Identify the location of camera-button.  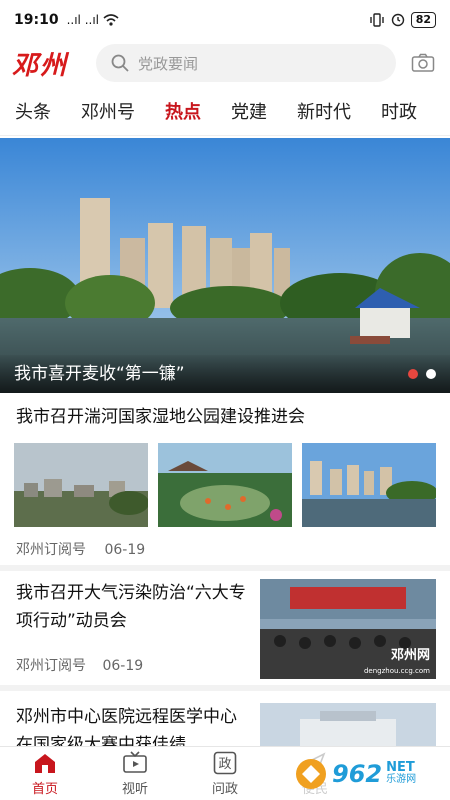
(423, 63).